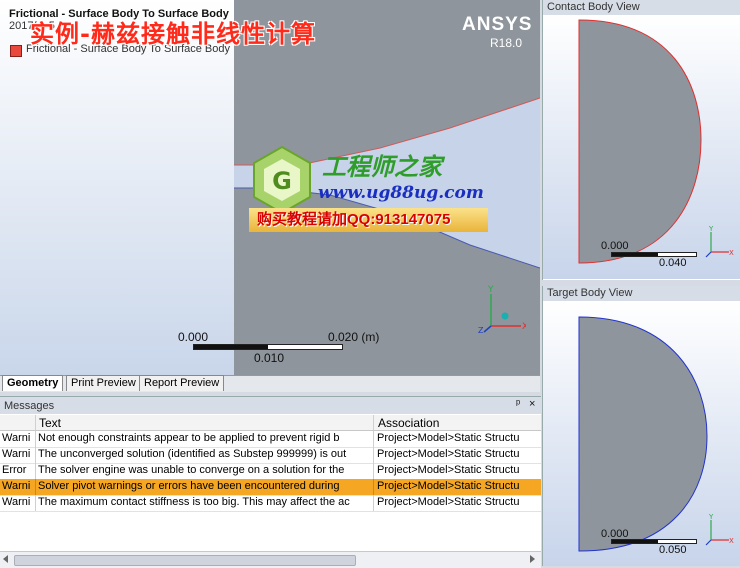 This screenshot has width=740, height=568. I want to click on ansys-logo: ANSYS, so click(497, 24).